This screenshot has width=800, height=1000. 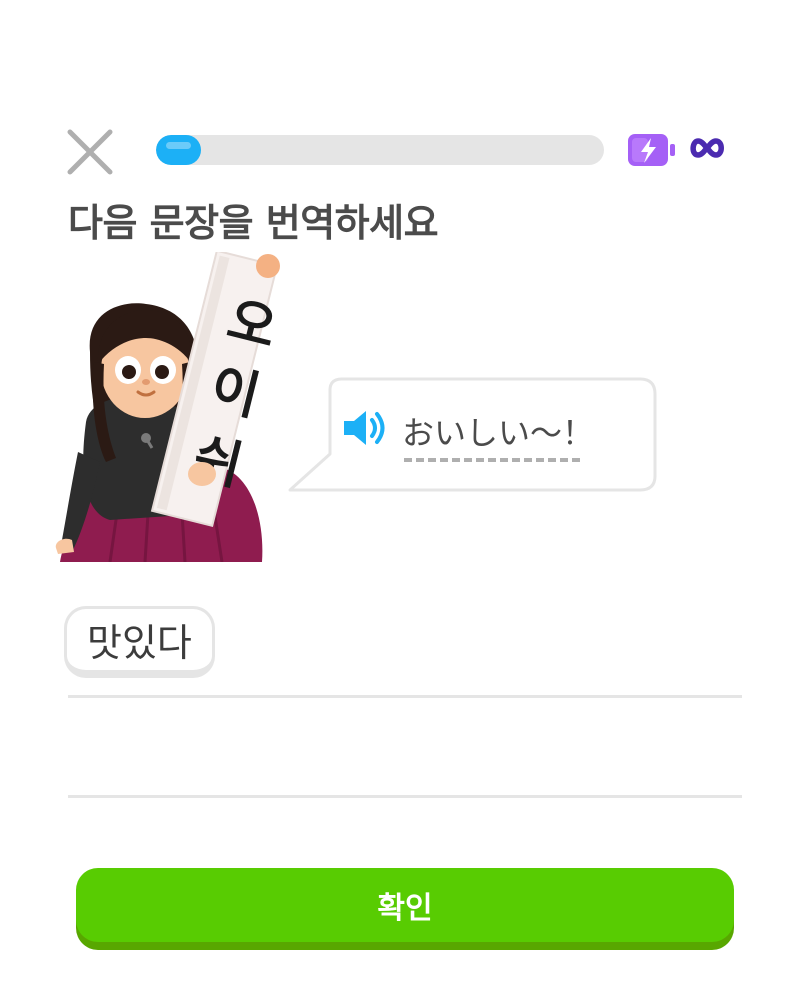 What do you see at coordinates (498, 431) in the screenshot?
I see `prompt-sentence: おいしい〜！` at bounding box center [498, 431].